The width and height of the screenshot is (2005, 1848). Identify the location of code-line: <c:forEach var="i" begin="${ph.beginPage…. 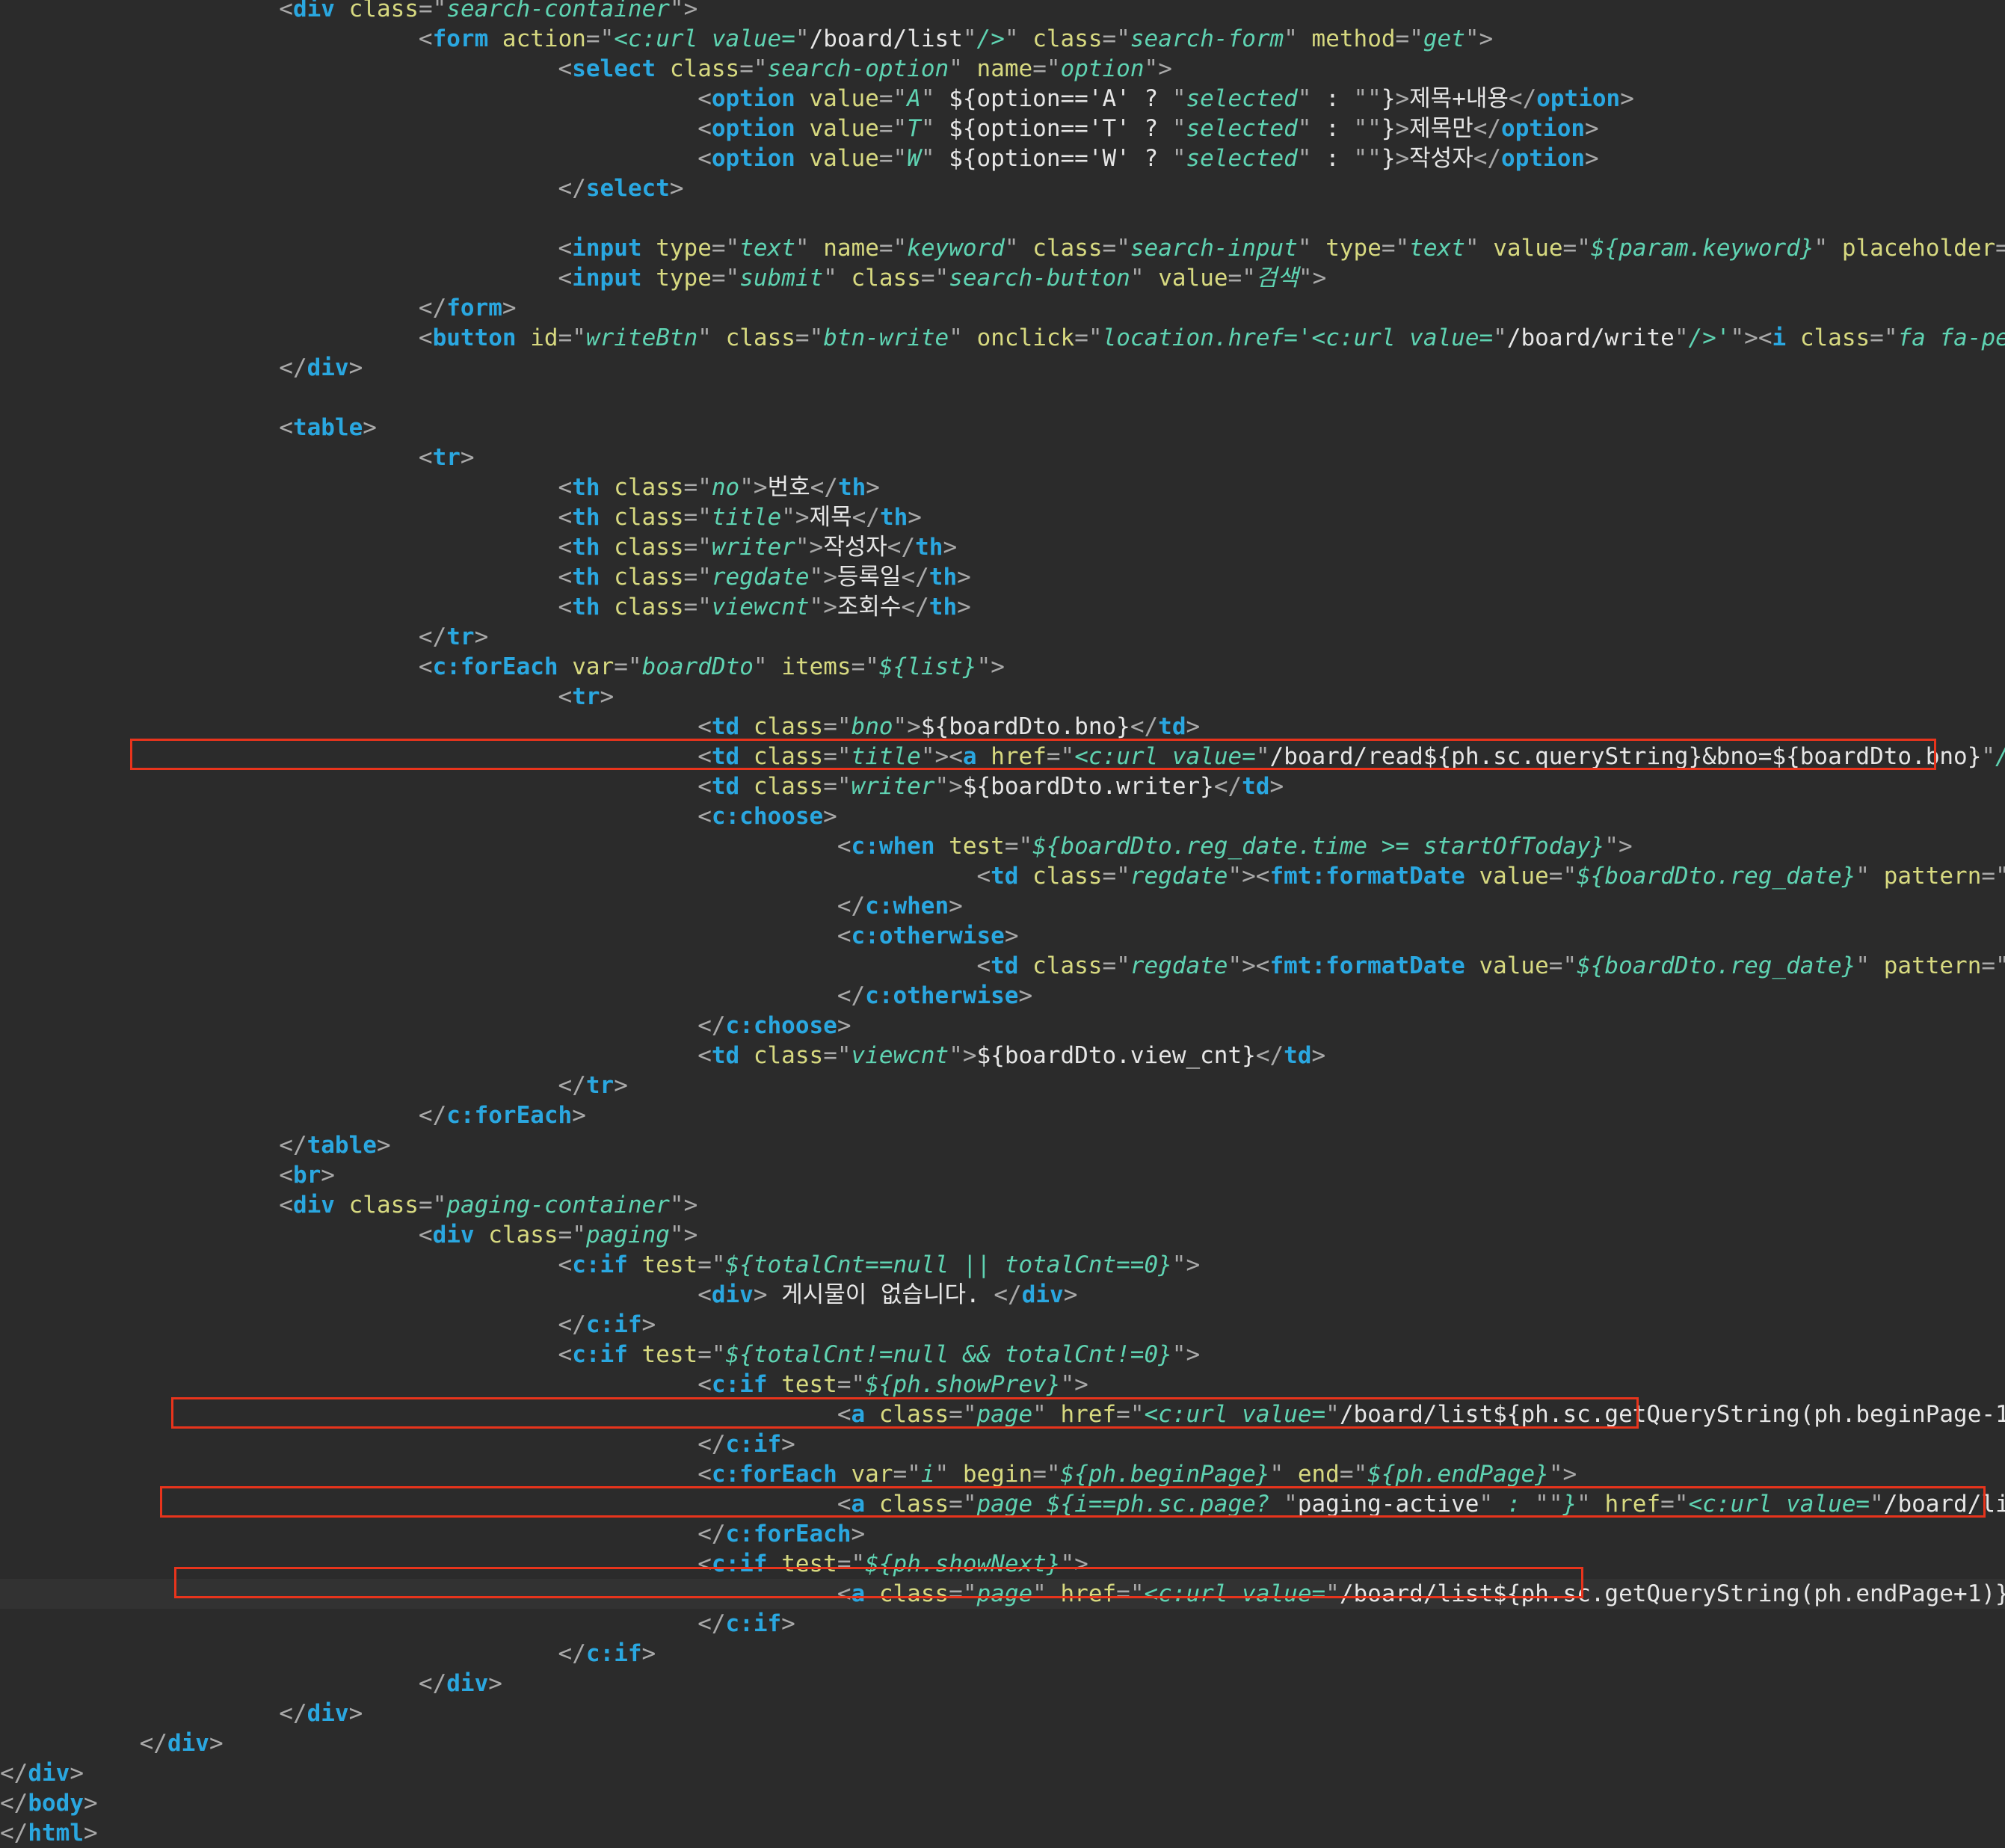
(1002, 1474).